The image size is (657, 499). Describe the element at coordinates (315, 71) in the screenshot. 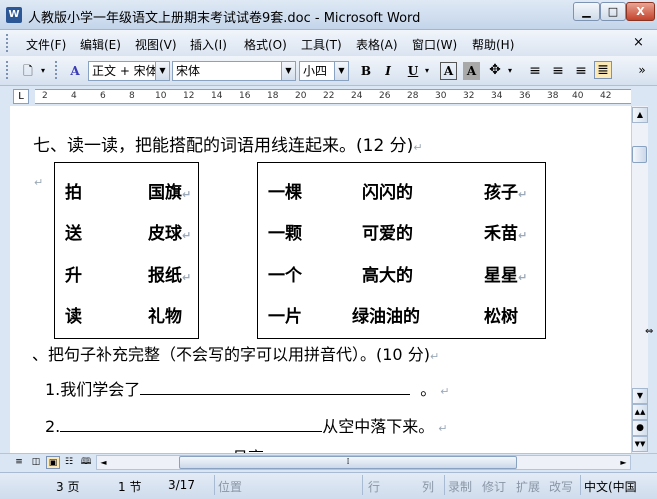

I see `font-size-value: 小四` at that location.